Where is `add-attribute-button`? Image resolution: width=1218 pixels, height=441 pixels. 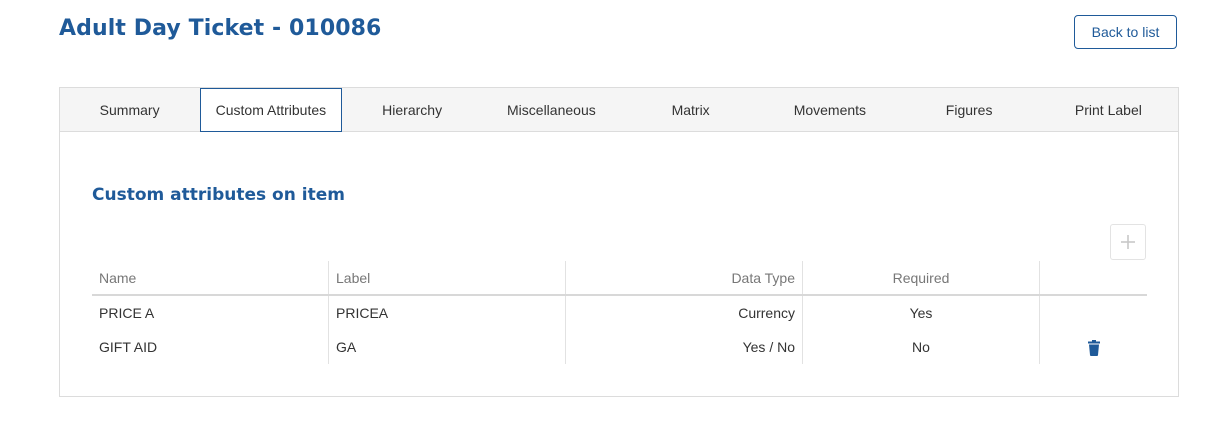
add-attribute-button is located at coordinates (1128, 242).